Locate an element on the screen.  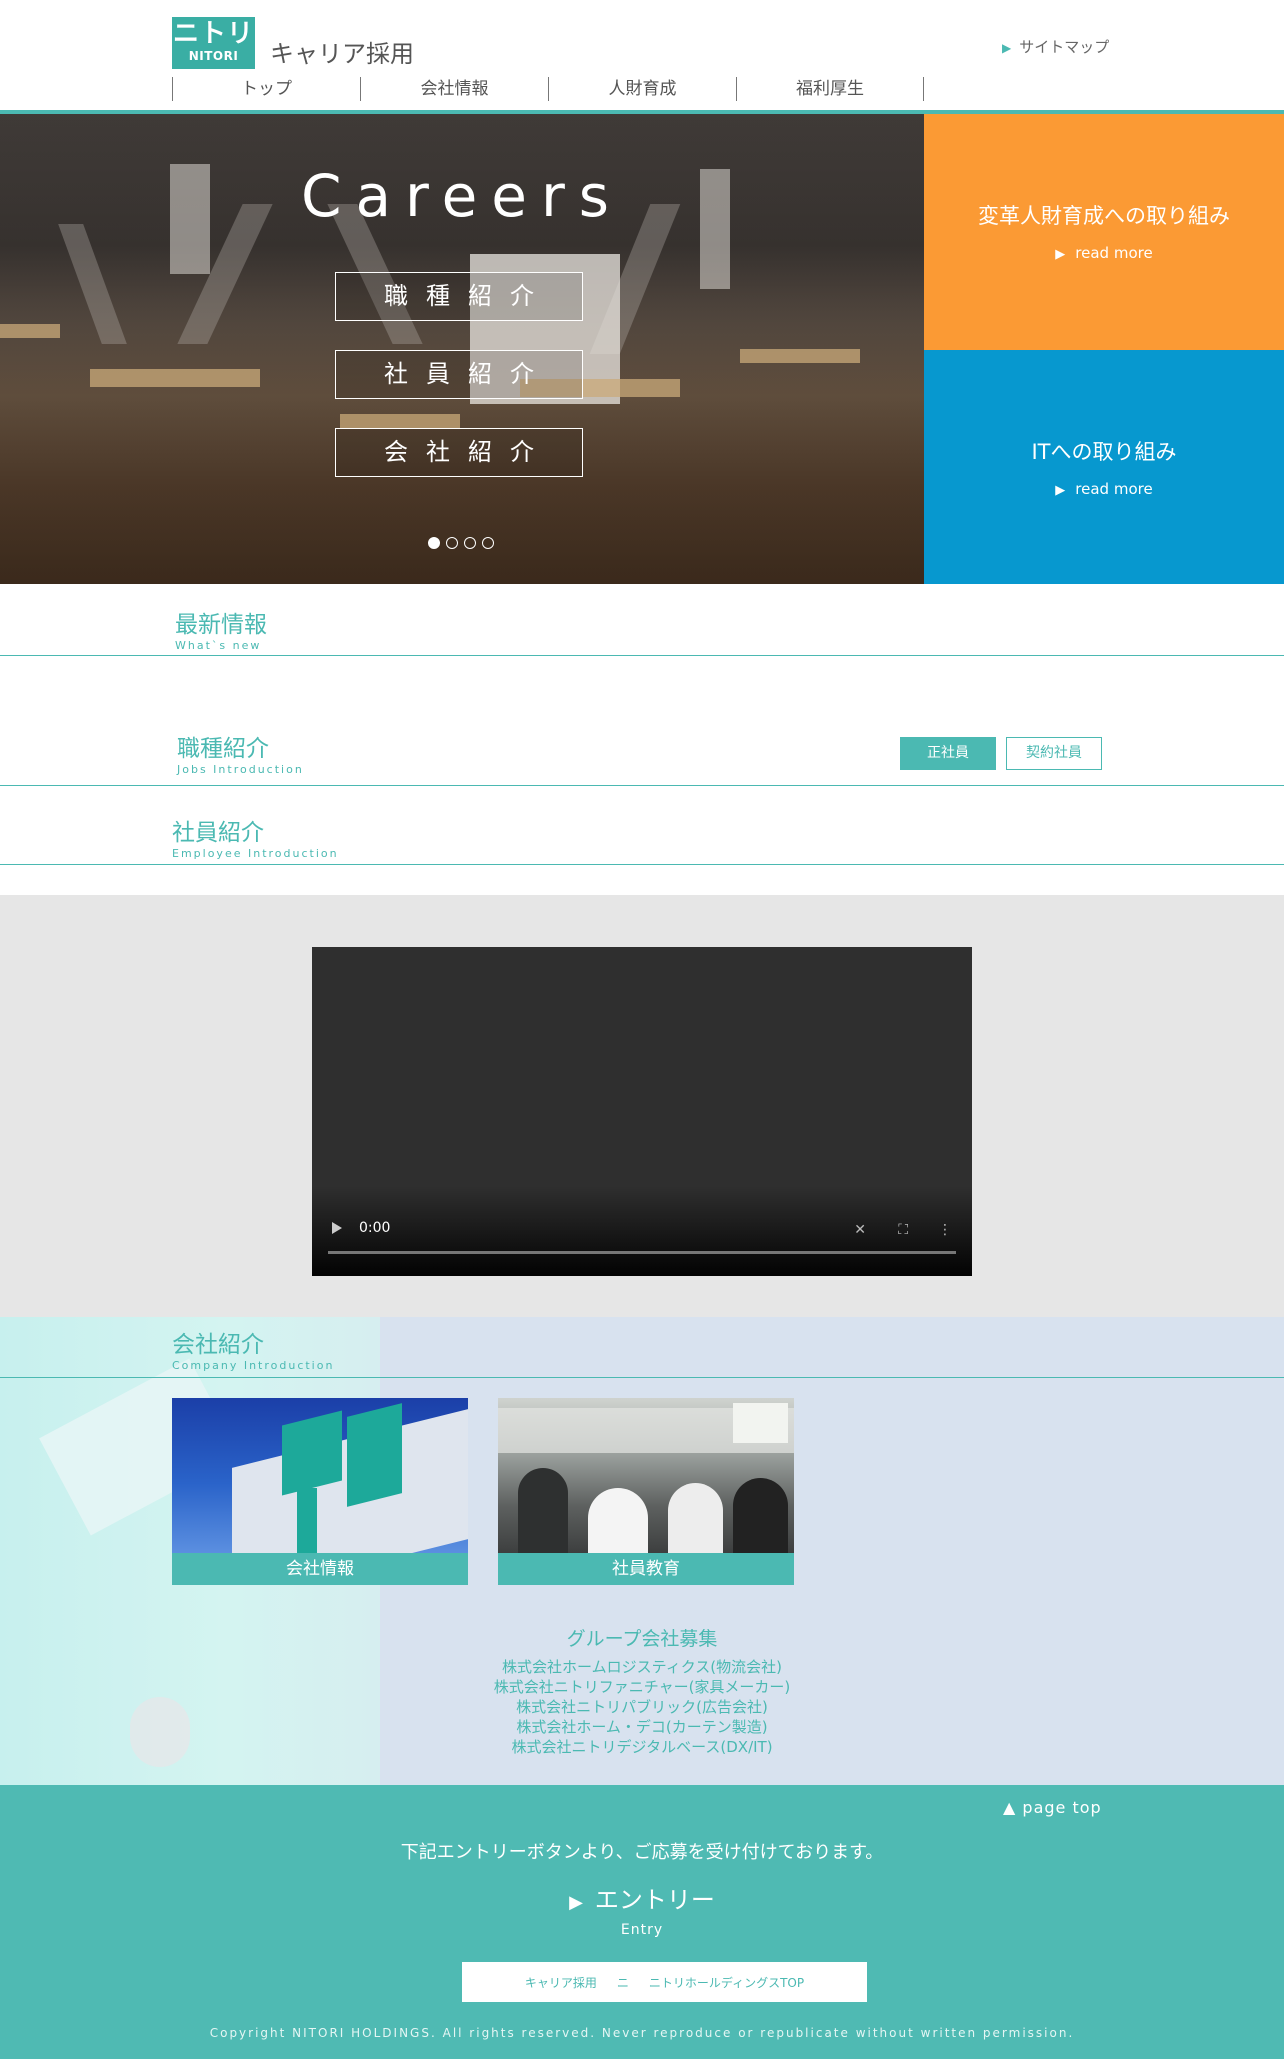
news-title: 最新情報 is located at coordinates (221, 625).